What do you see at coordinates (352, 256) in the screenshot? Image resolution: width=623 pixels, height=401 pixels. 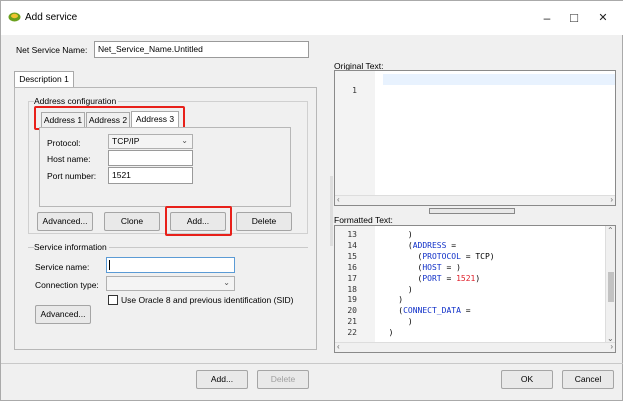 I see `line-number: 15` at bounding box center [352, 256].